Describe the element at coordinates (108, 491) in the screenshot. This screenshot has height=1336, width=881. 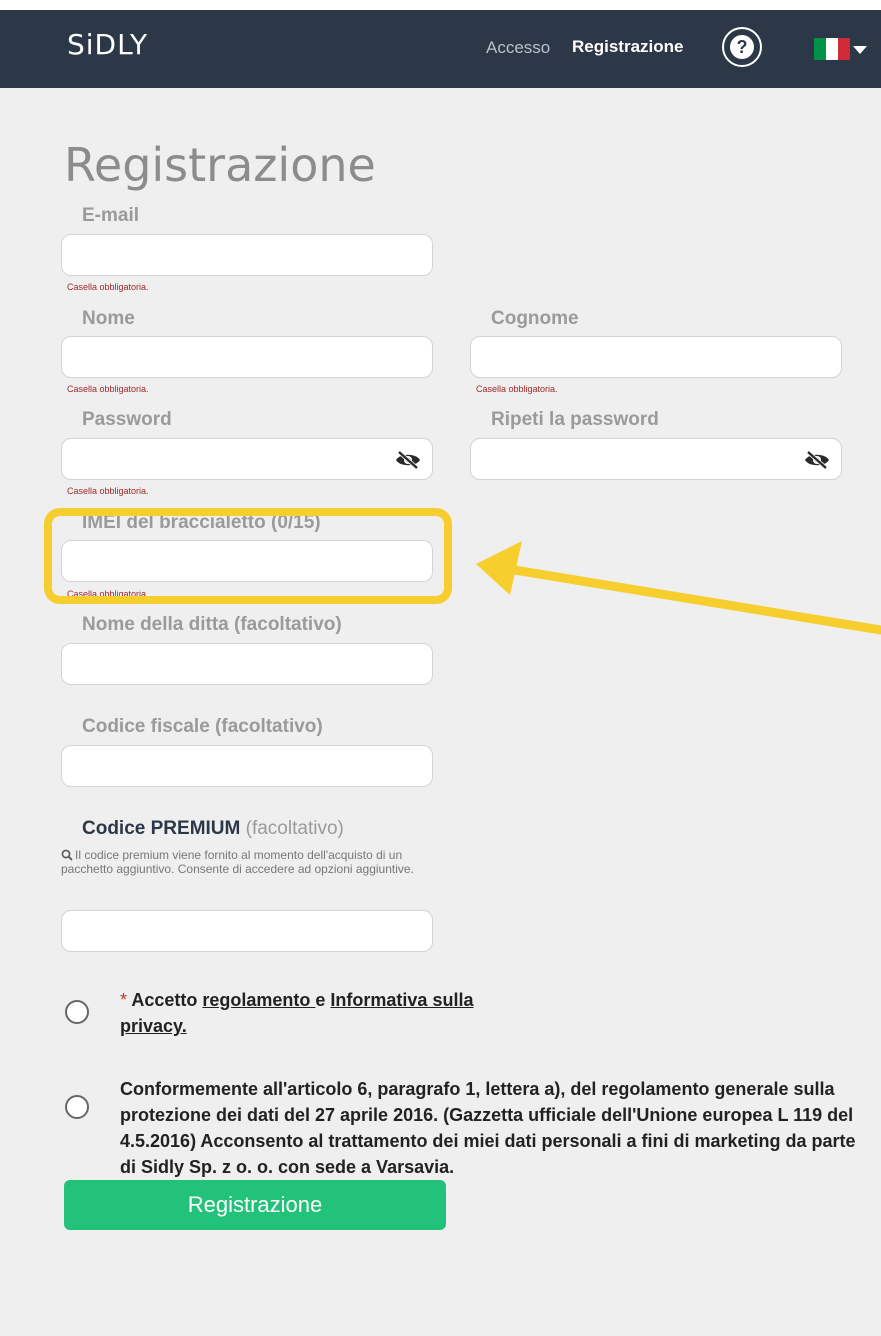
I see `password-error: Casella obbligatoria.` at that location.